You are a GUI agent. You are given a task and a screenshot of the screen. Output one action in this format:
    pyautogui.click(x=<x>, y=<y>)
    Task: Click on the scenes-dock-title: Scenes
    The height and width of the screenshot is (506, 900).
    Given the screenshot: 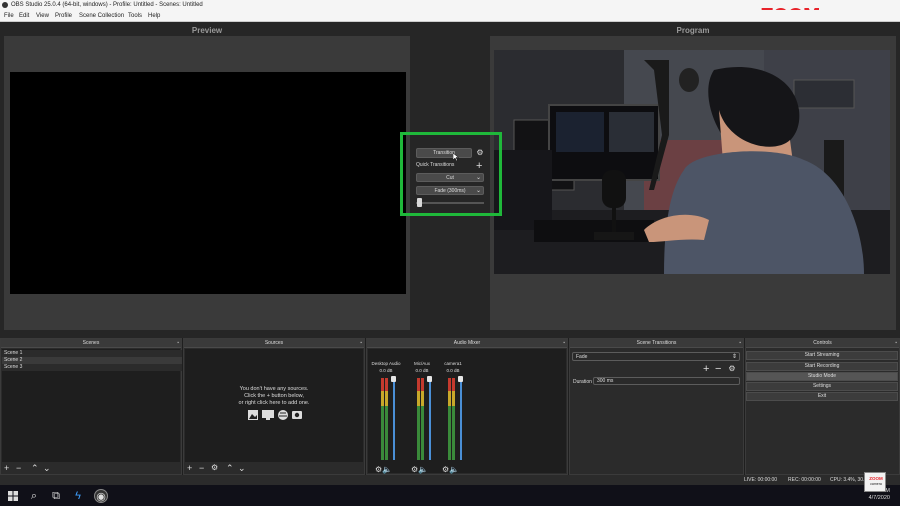 What is the action you would take?
    pyautogui.click(x=91, y=343)
    